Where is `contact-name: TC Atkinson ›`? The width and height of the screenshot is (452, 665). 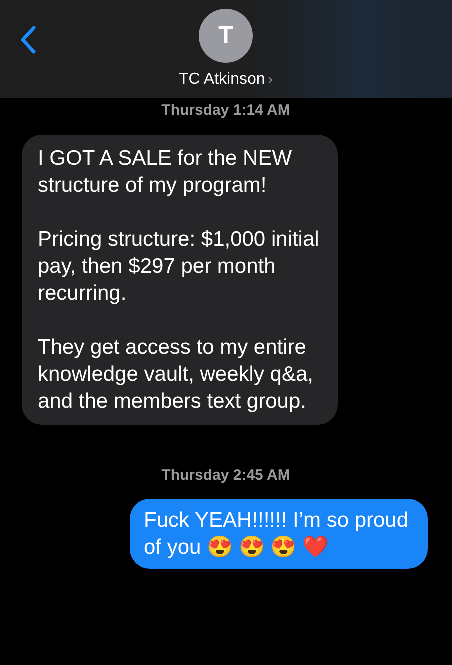 contact-name: TC Atkinson › is located at coordinates (226, 80).